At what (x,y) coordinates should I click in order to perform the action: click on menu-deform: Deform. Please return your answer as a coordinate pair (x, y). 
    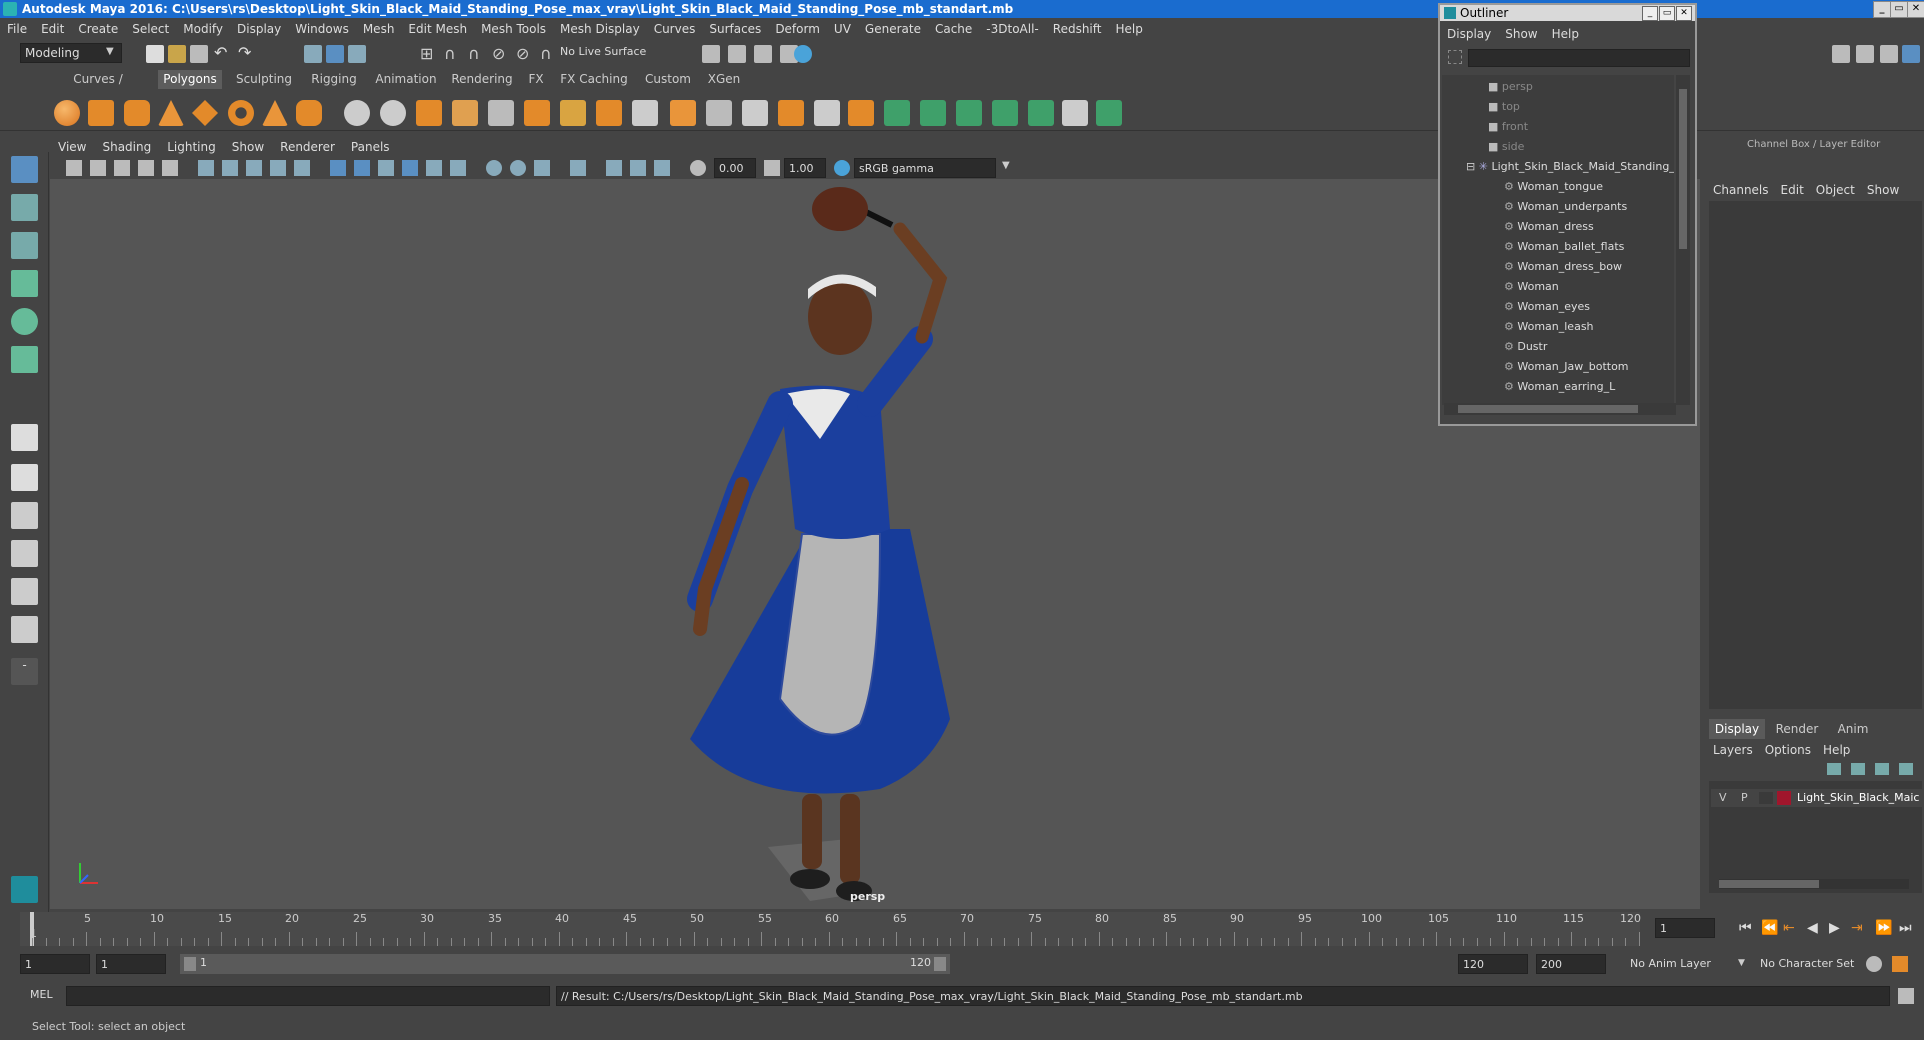
    Looking at the image, I should click on (797, 29).